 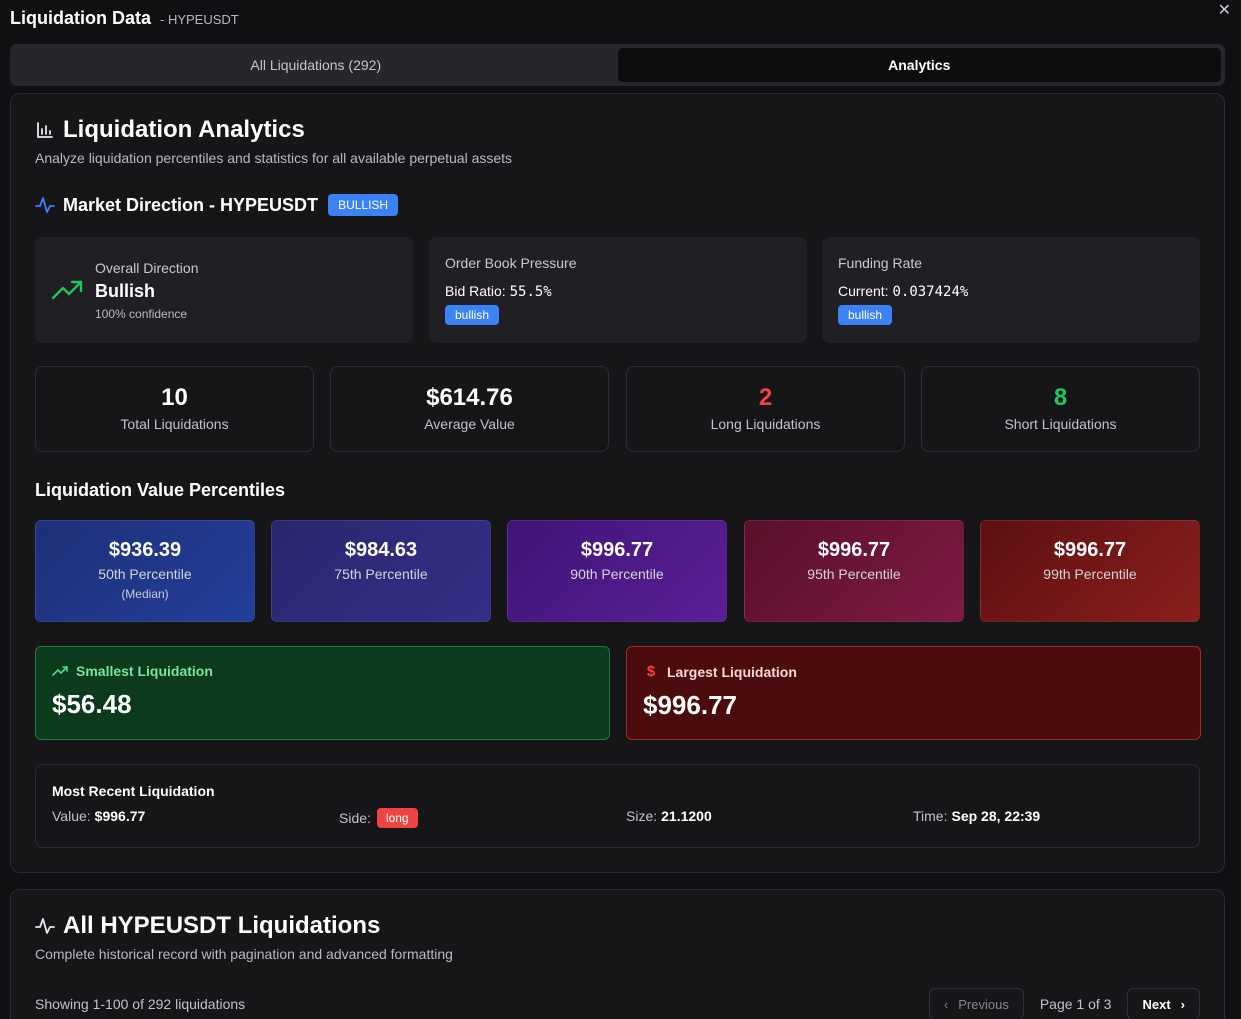 I want to click on percentile-card-75: $984.63 75th Percentile, so click(x=381, y=571).